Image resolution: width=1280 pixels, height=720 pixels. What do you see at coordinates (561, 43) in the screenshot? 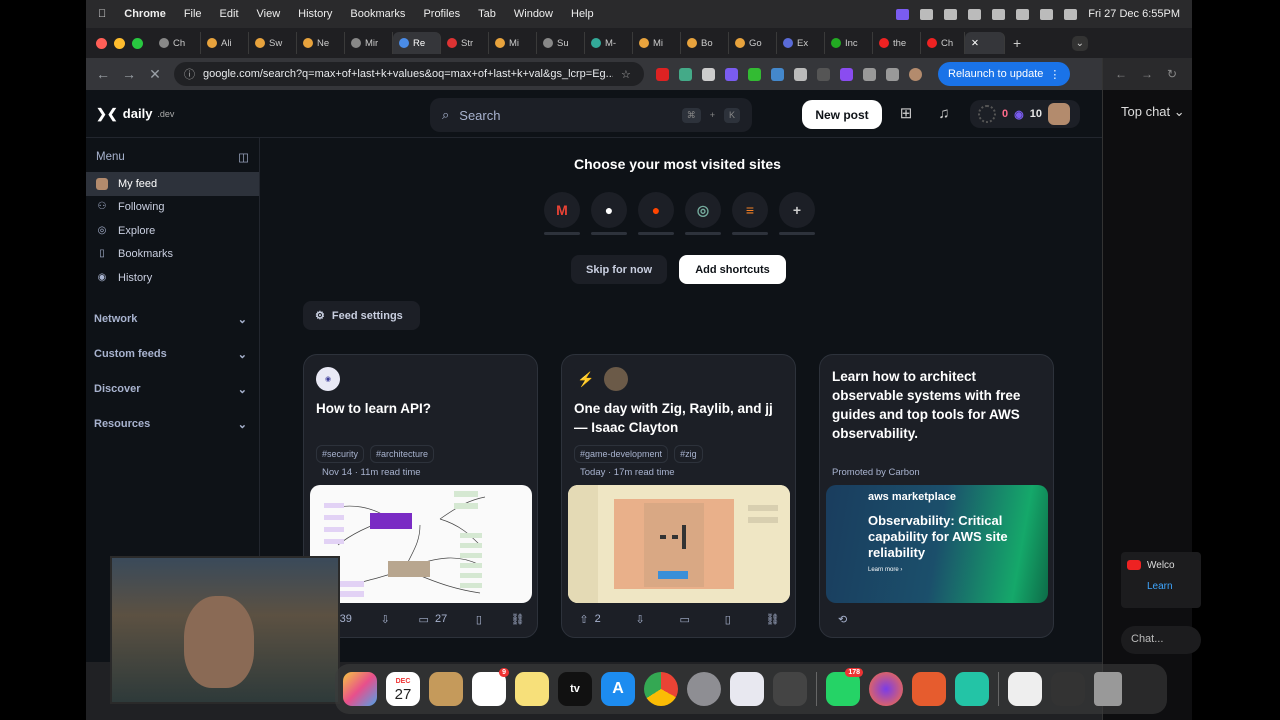
I see `browser-tab: Su` at bounding box center [561, 43].